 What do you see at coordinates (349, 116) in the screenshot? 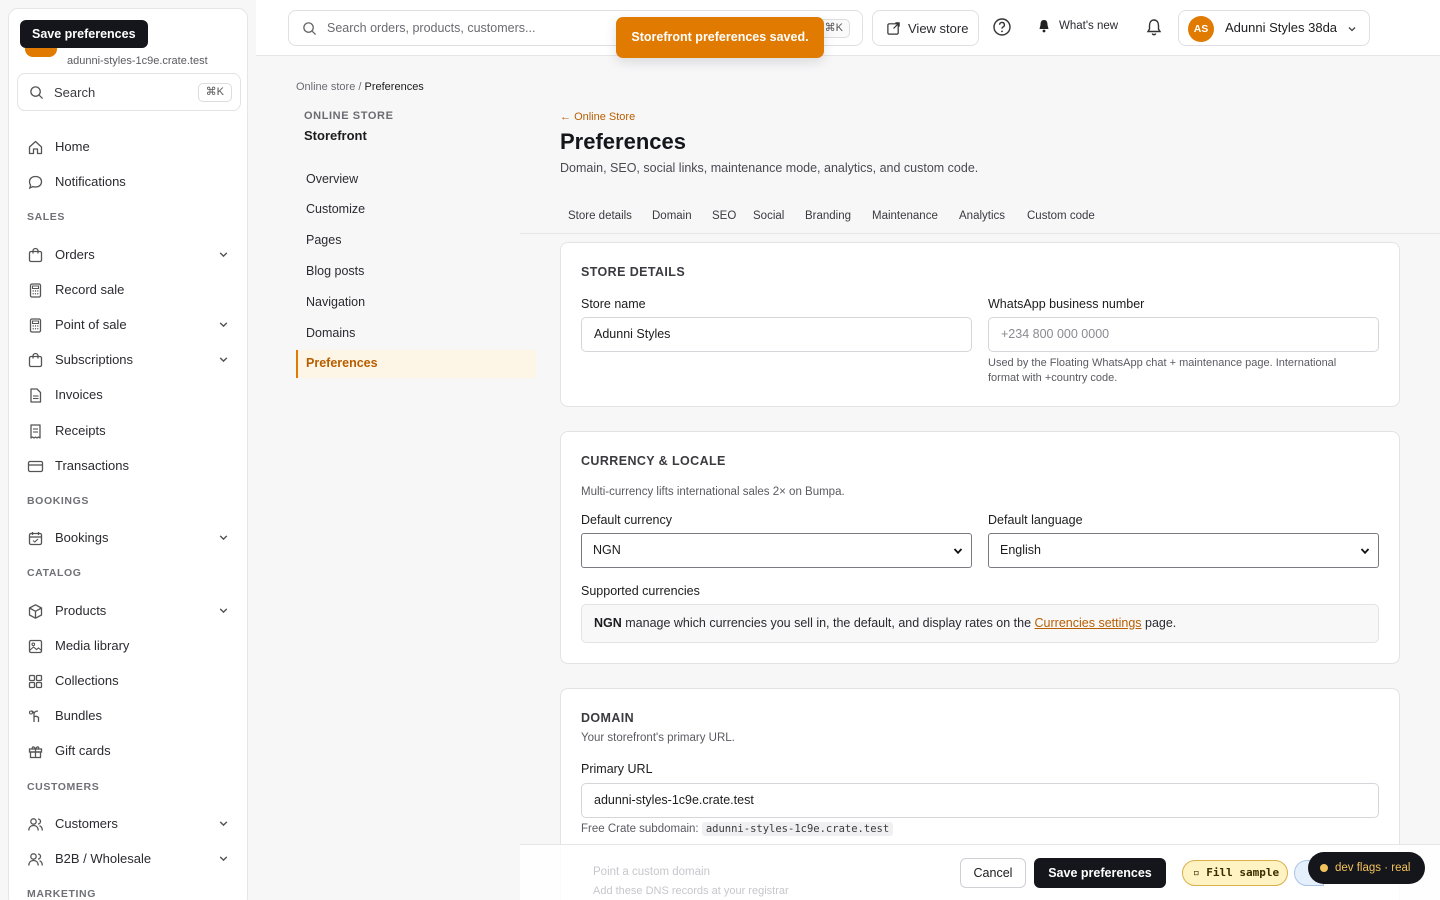
I see `subnav-kicker: ONLINE STORE` at bounding box center [349, 116].